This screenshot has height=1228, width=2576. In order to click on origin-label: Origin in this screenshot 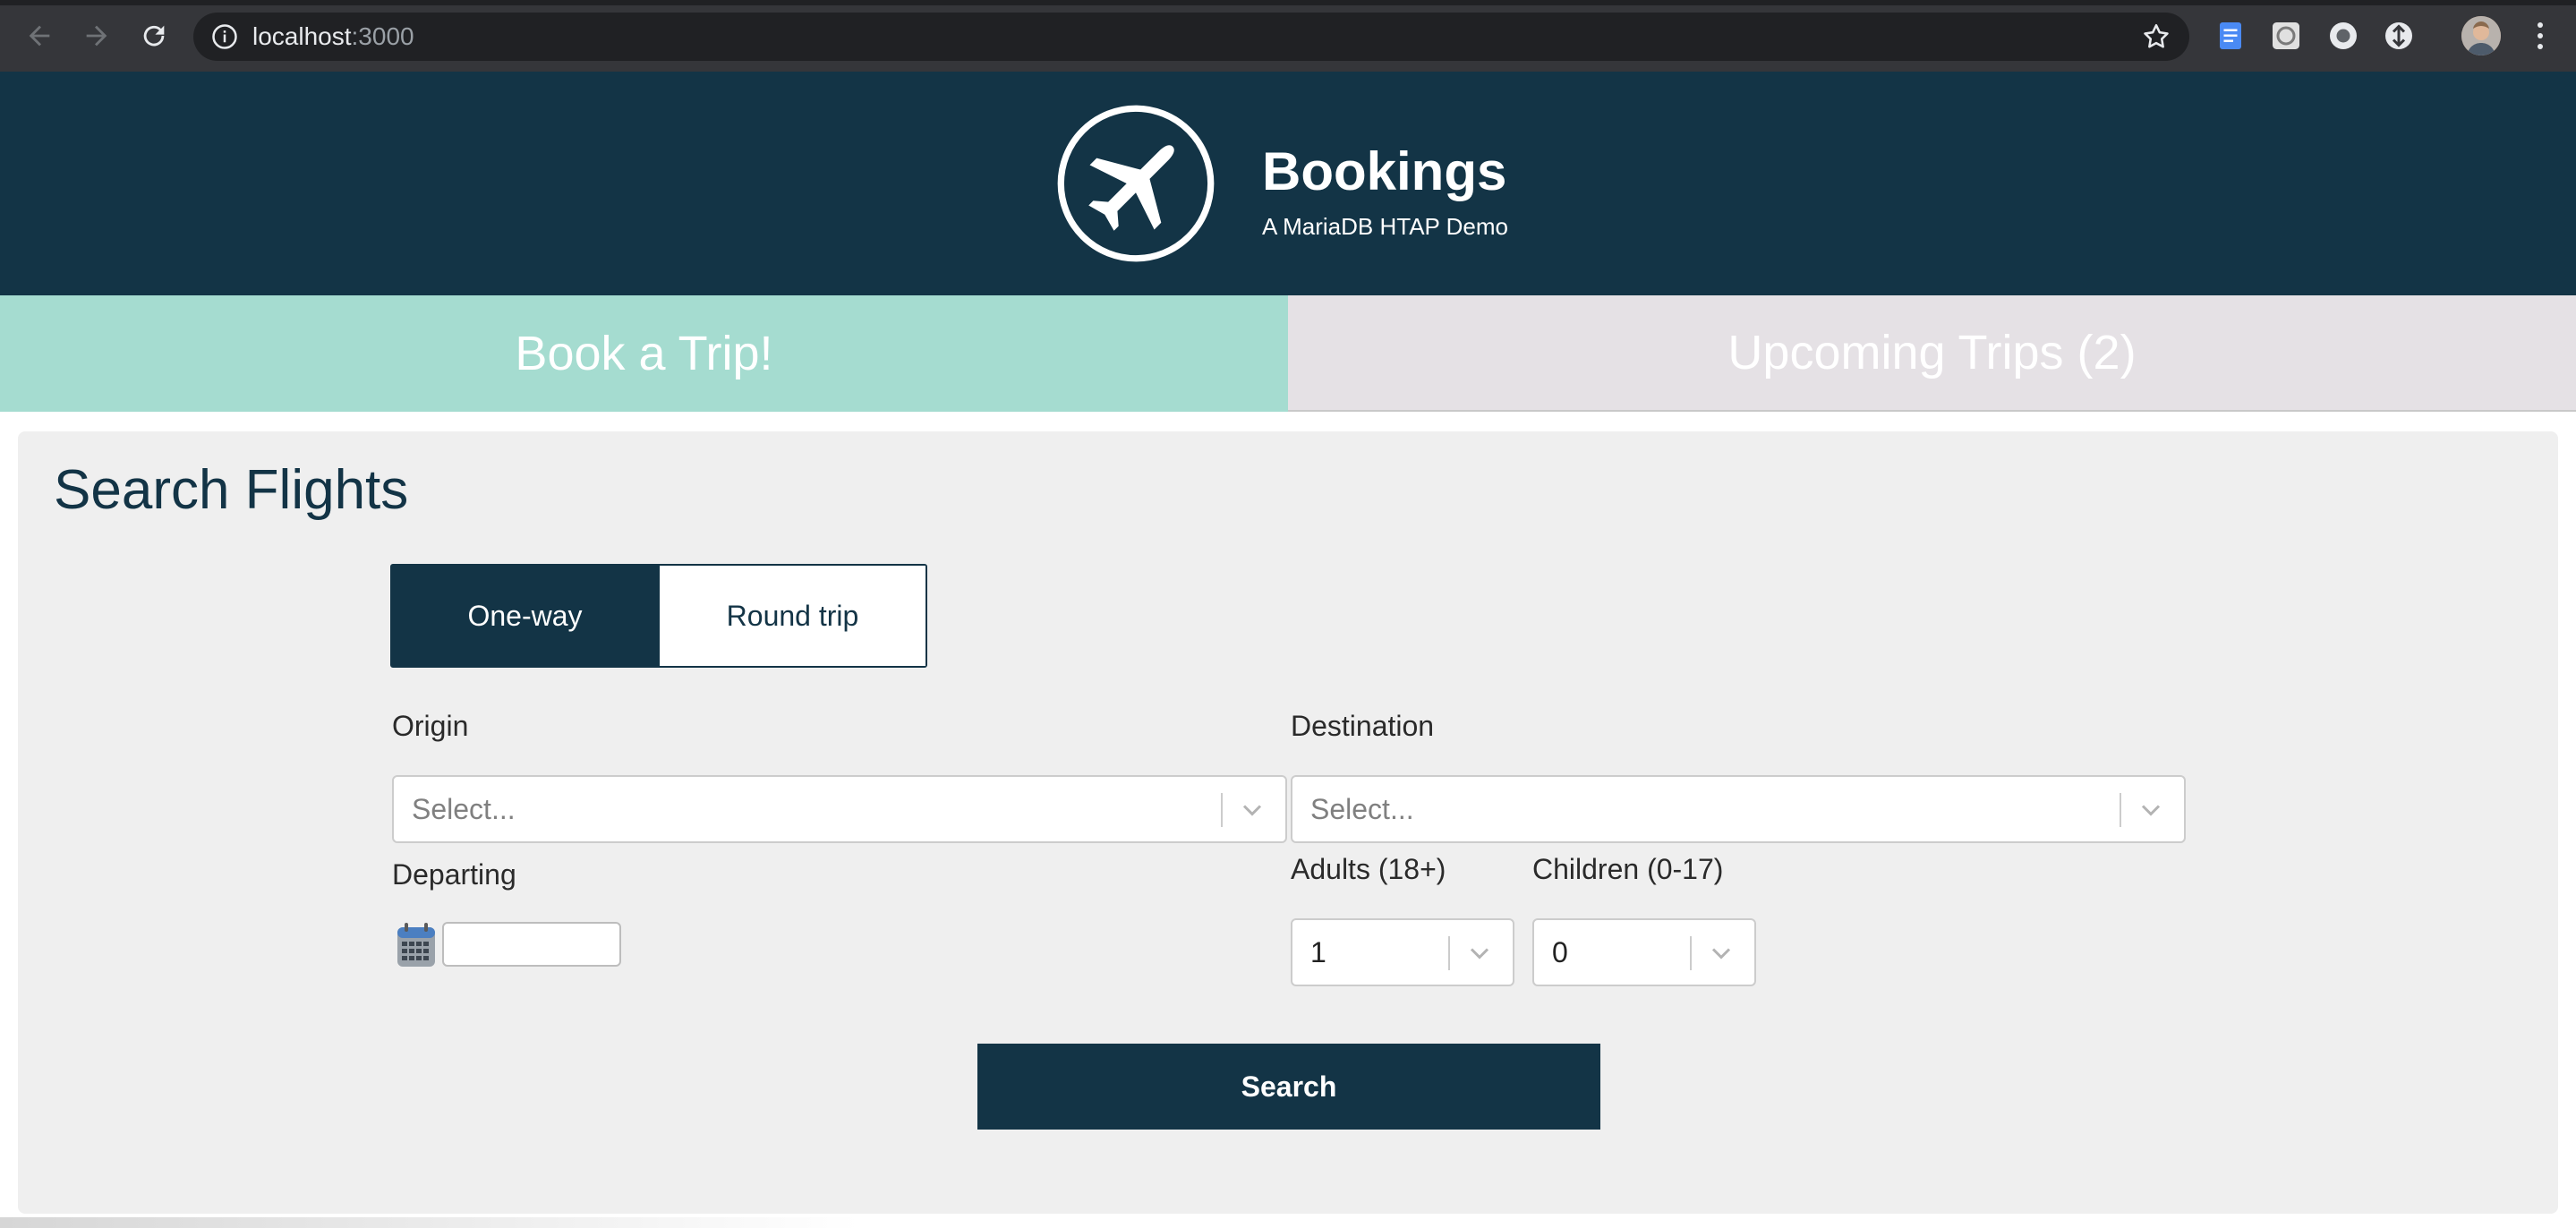, I will do `click(430, 726)`.